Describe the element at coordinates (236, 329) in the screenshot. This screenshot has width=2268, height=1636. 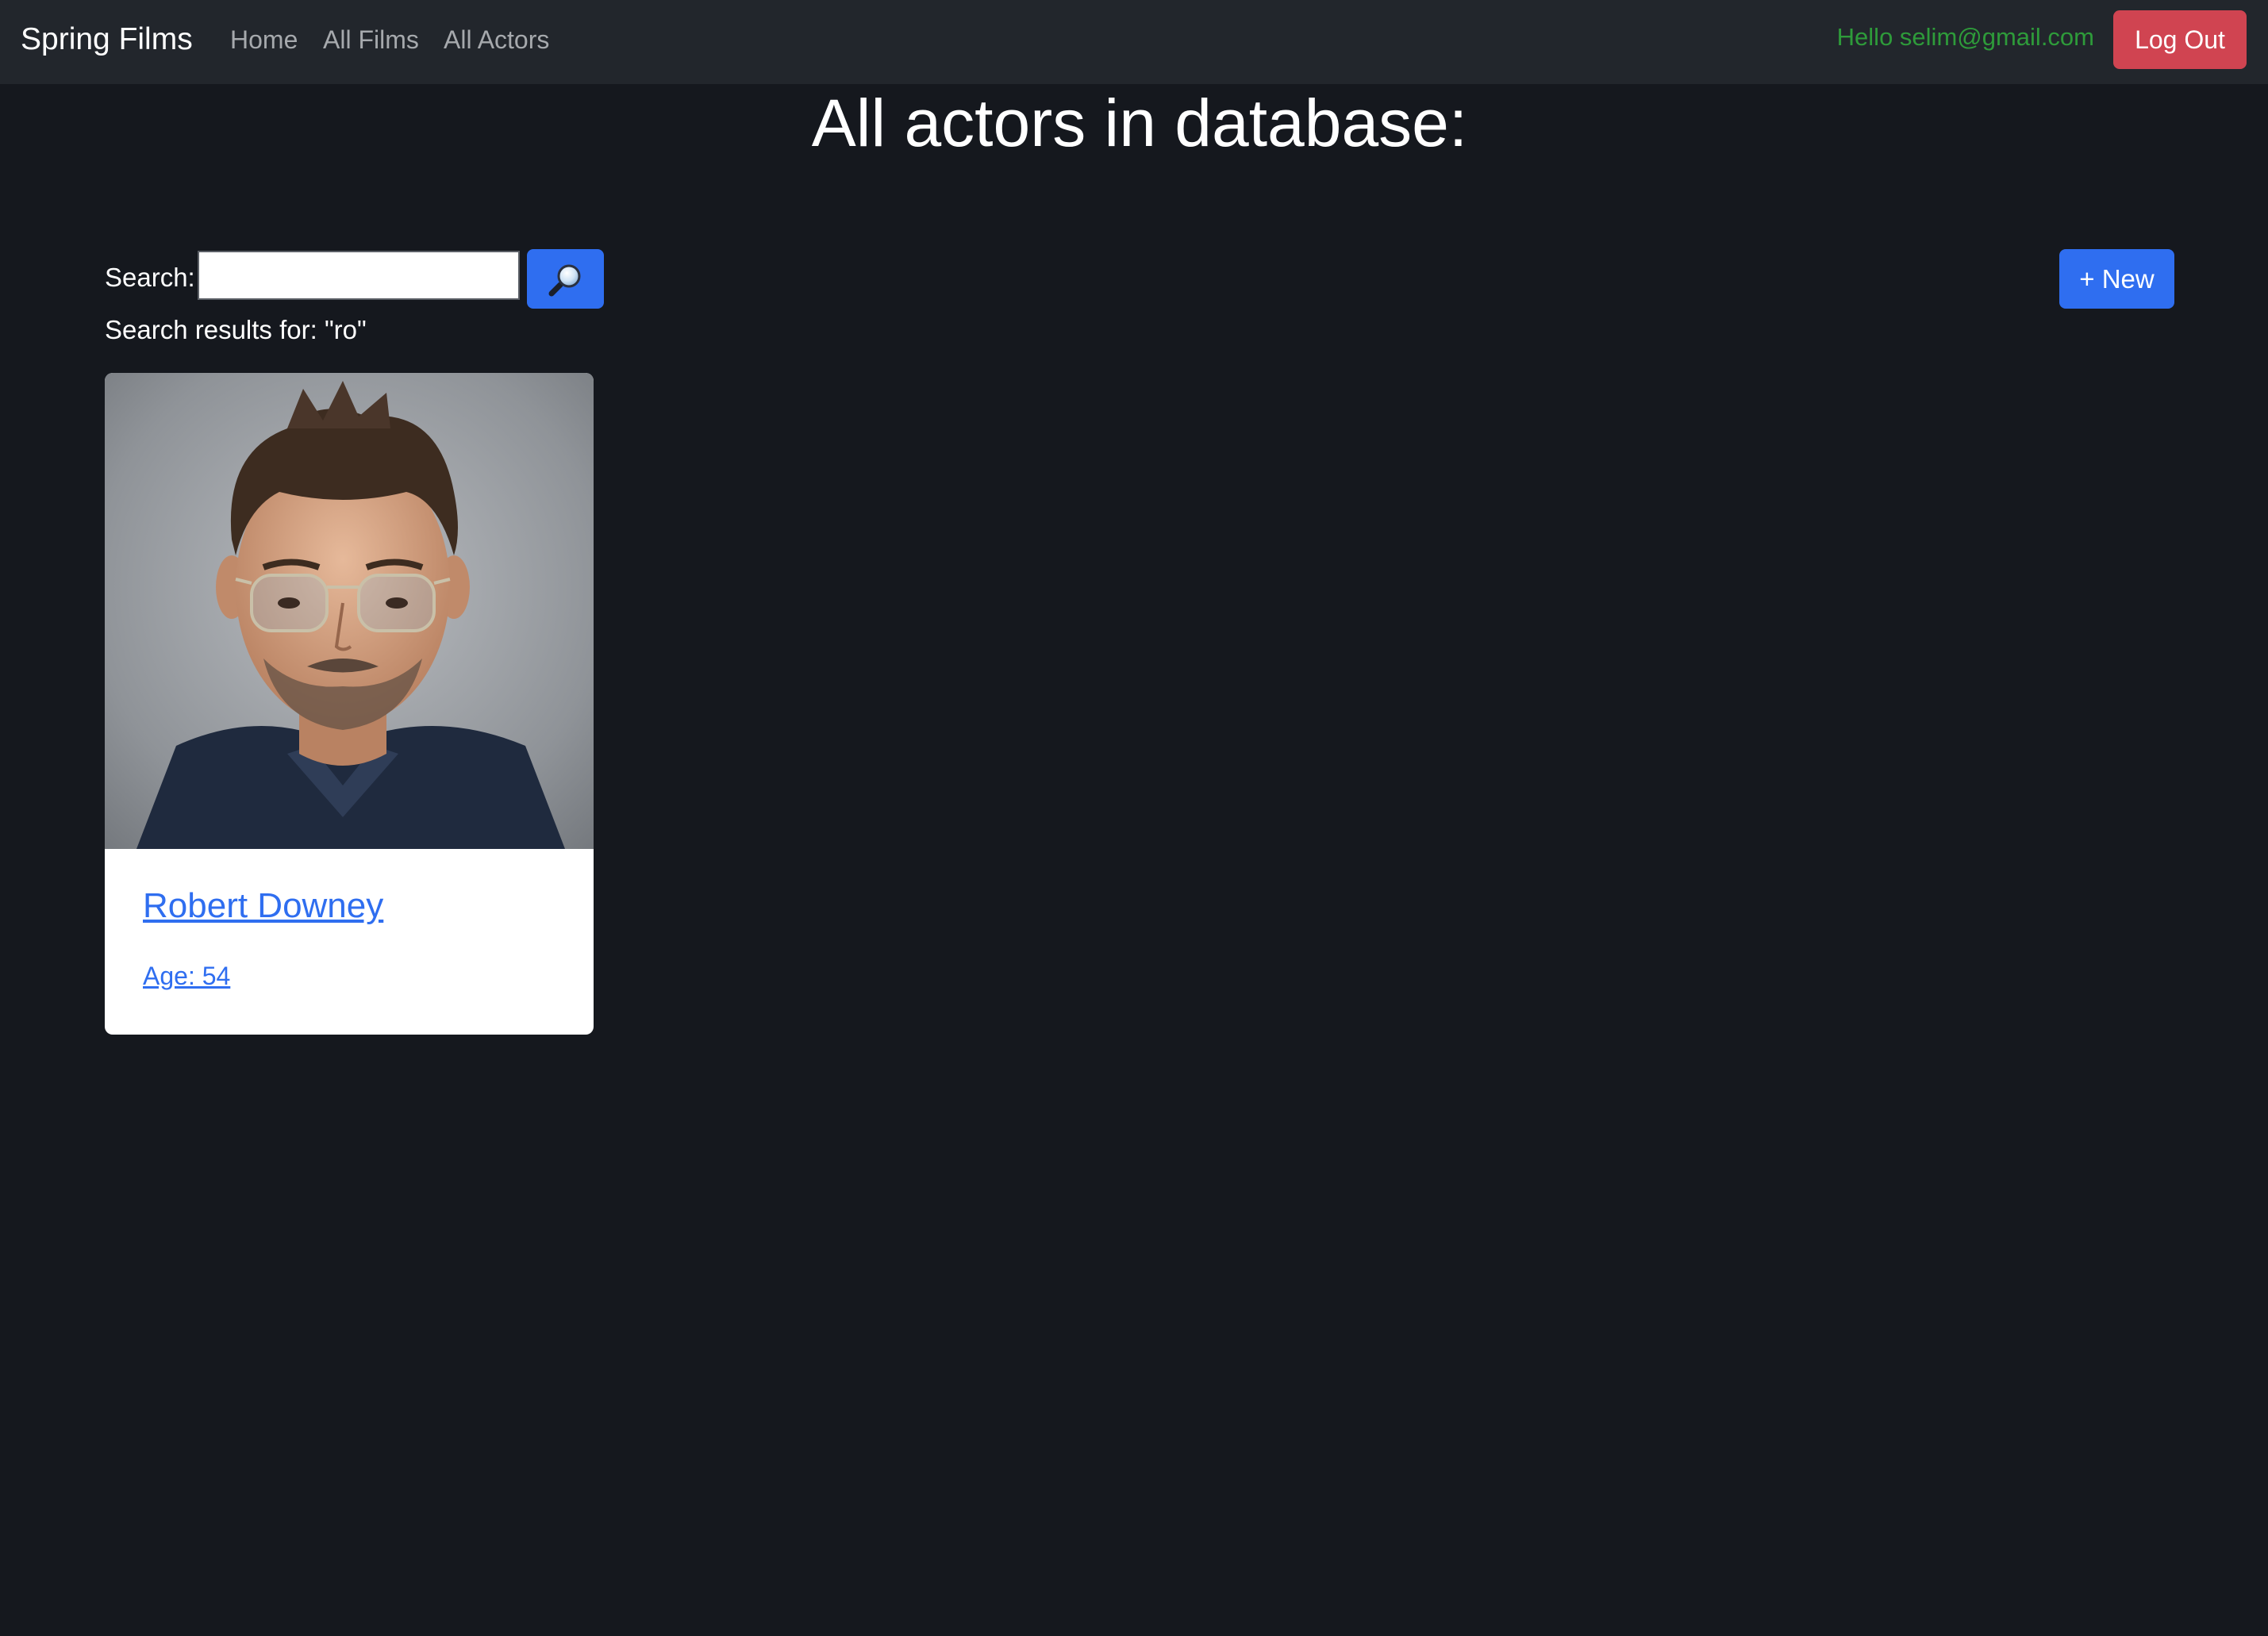
I see `search-results-text: Search results for: "ro"` at that location.